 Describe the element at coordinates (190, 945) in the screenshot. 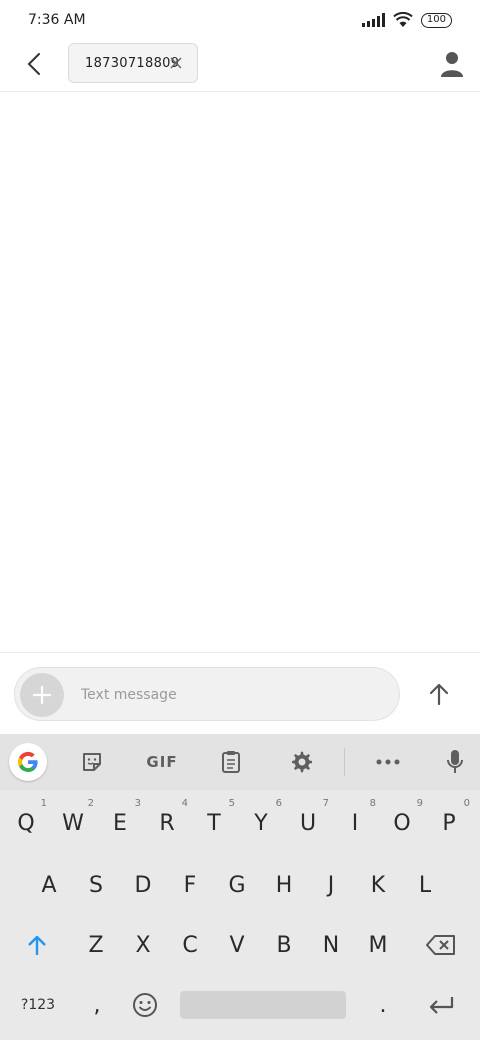

I see `key-c: C` at that location.